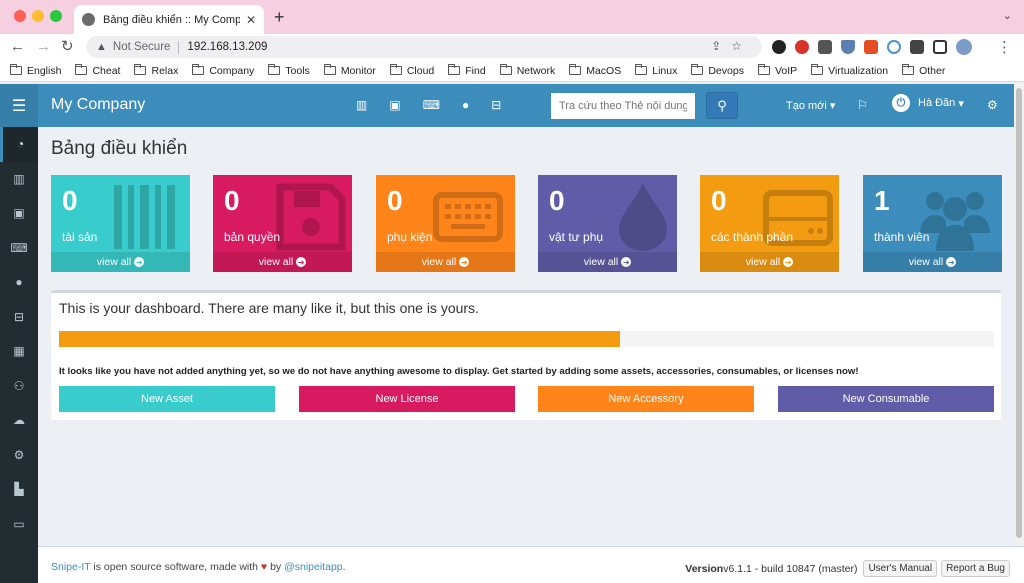  Describe the element at coordinates (98, 105) in the screenshot. I see `brand-name: My Company` at that location.